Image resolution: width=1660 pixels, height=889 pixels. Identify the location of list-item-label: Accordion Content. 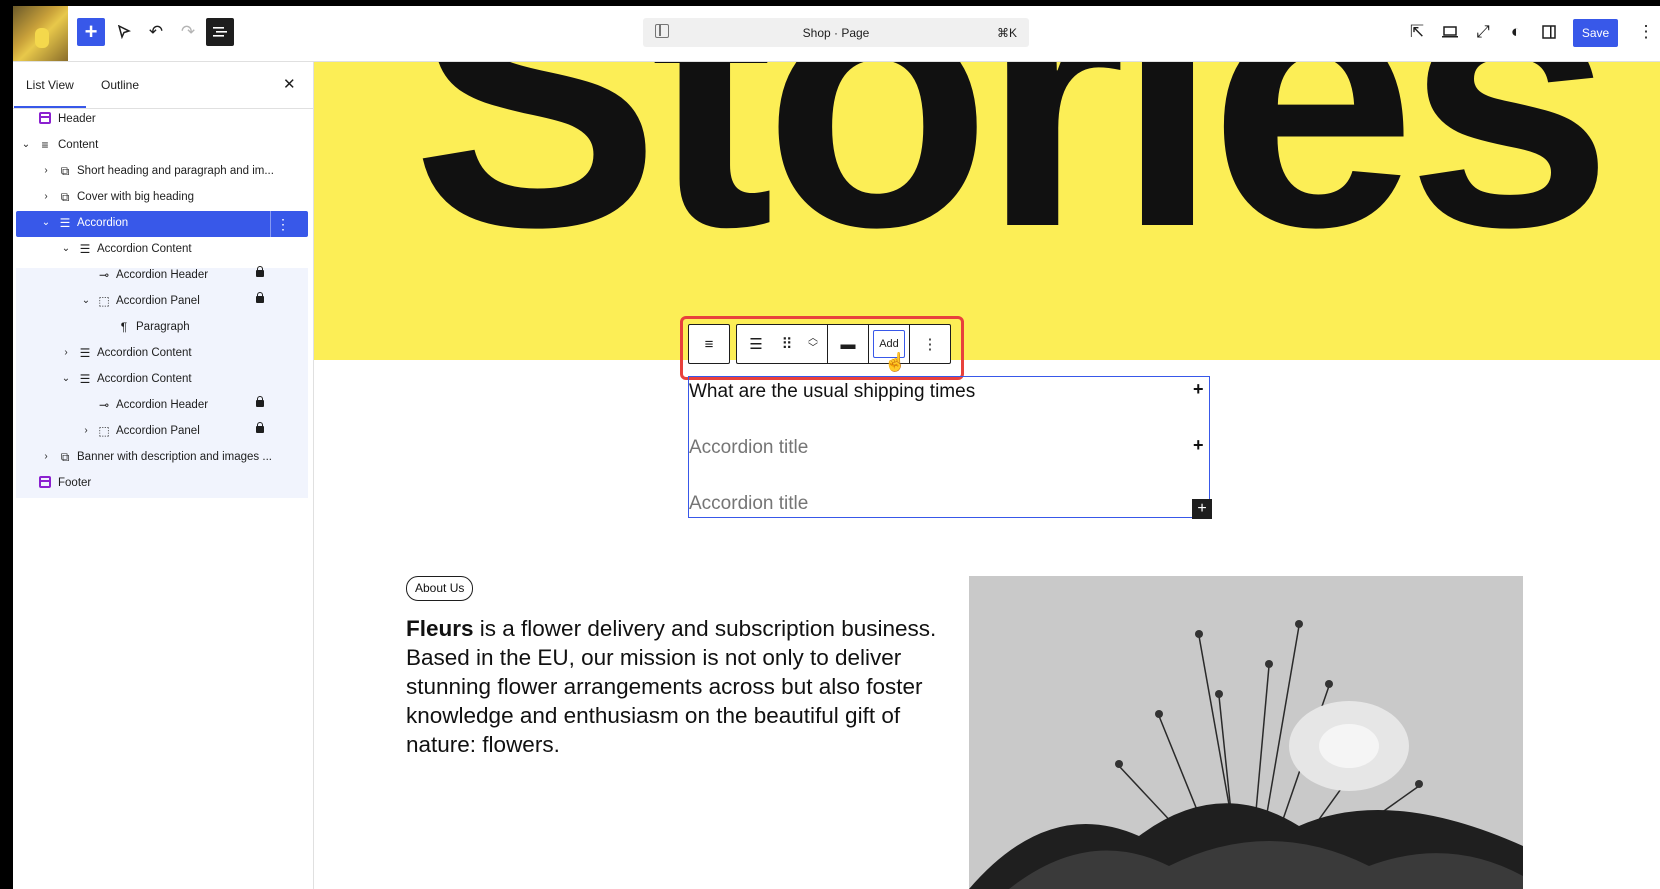
(144, 353).